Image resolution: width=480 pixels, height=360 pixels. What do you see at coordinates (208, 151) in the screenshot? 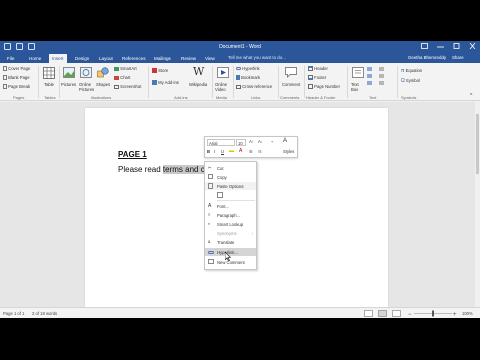
I see `bold-button: B` at bounding box center [208, 151].